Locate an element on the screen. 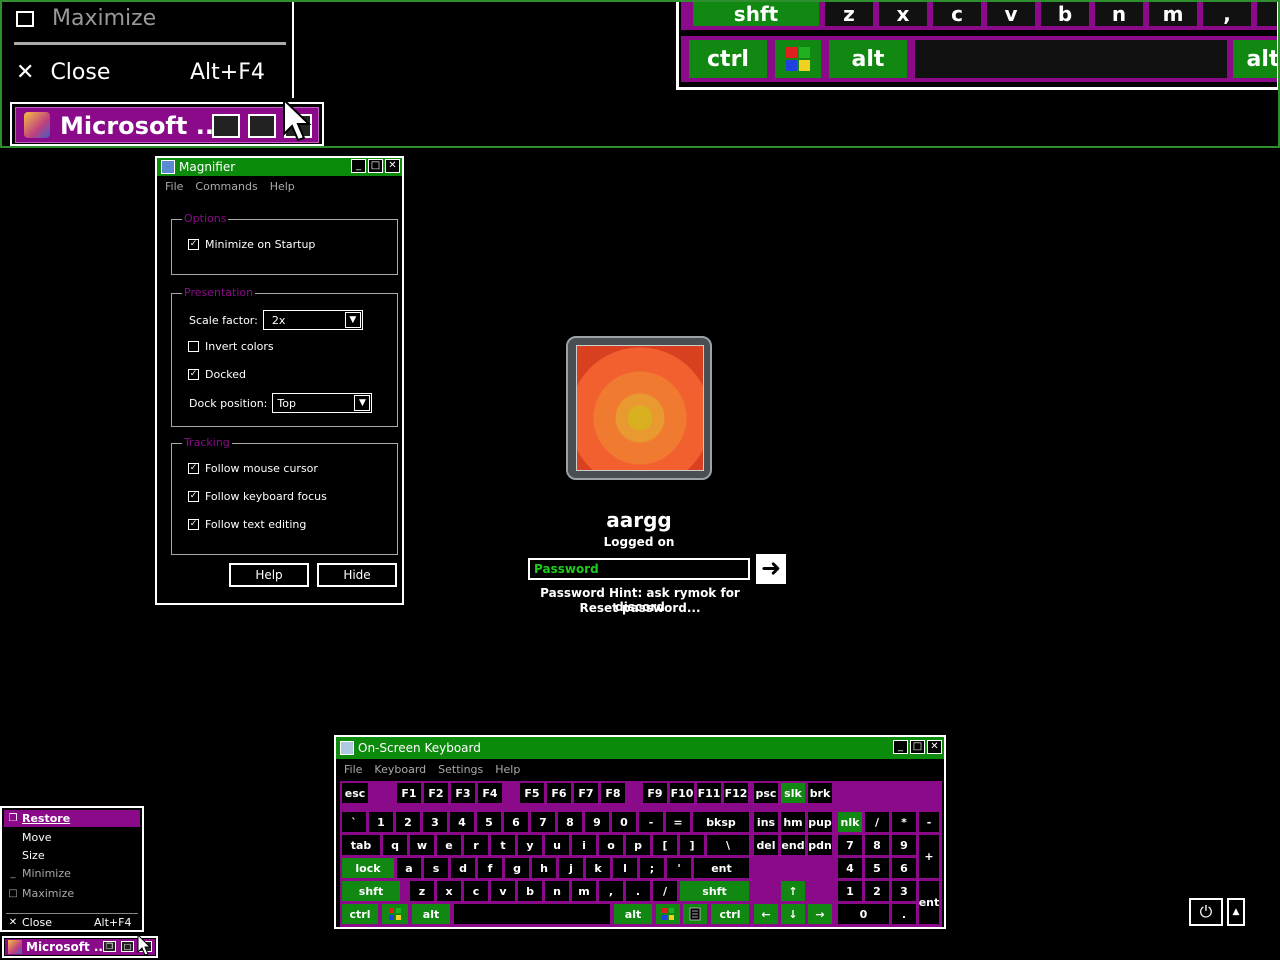 The height and width of the screenshot is (960, 1280). power-button: ⏻ is located at coordinates (1206, 912).